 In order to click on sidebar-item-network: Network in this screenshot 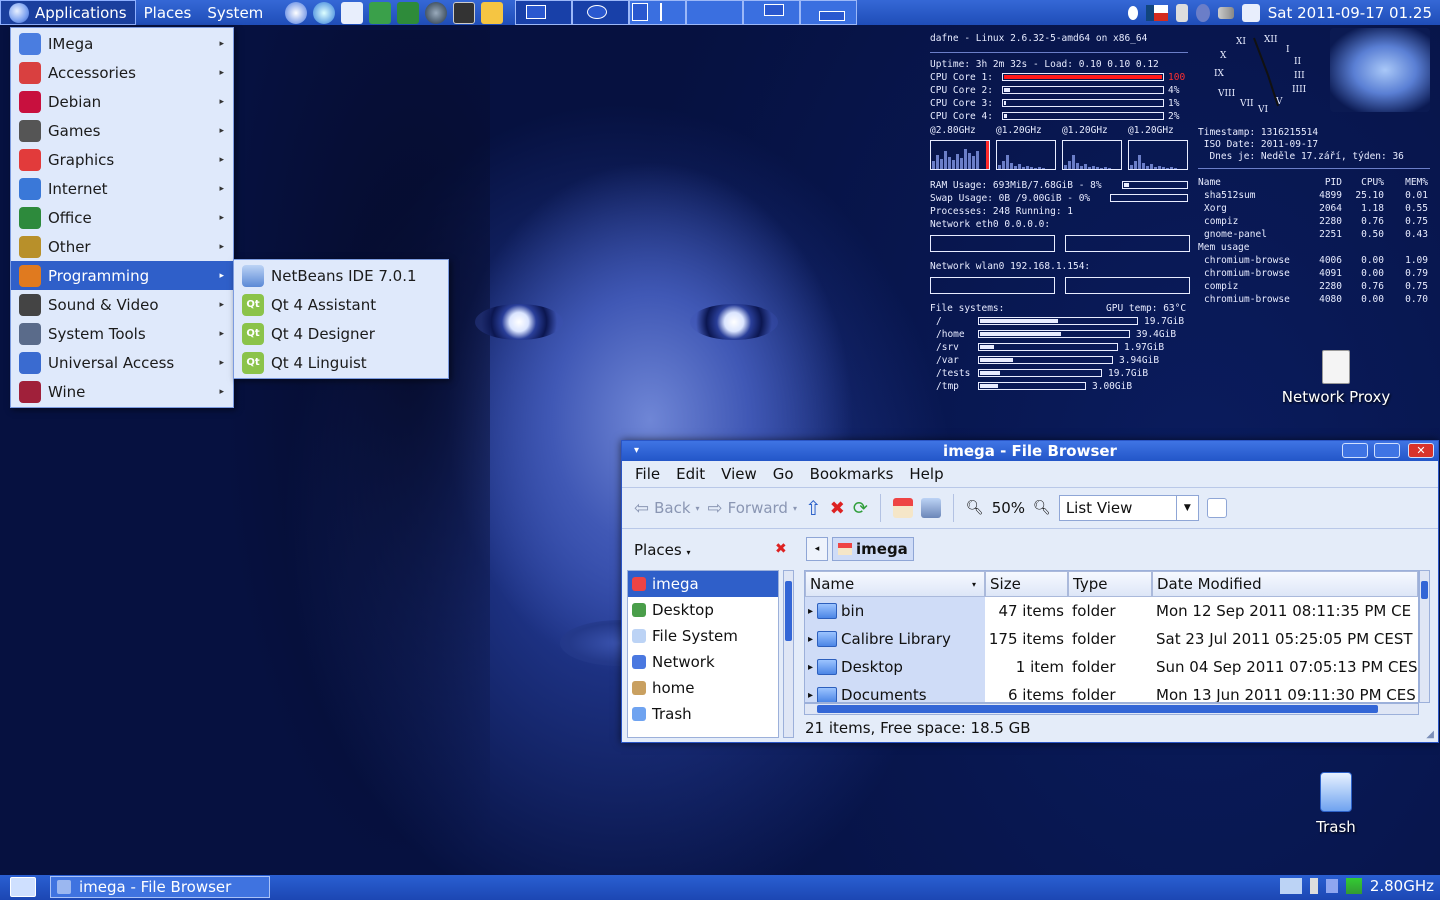, I will do `click(703, 662)`.